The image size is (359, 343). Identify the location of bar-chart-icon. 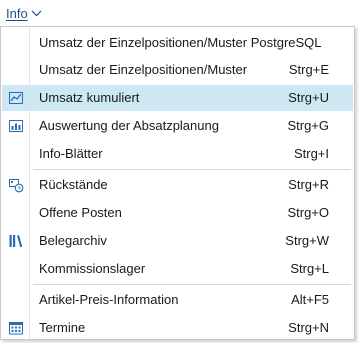
(16, 126).